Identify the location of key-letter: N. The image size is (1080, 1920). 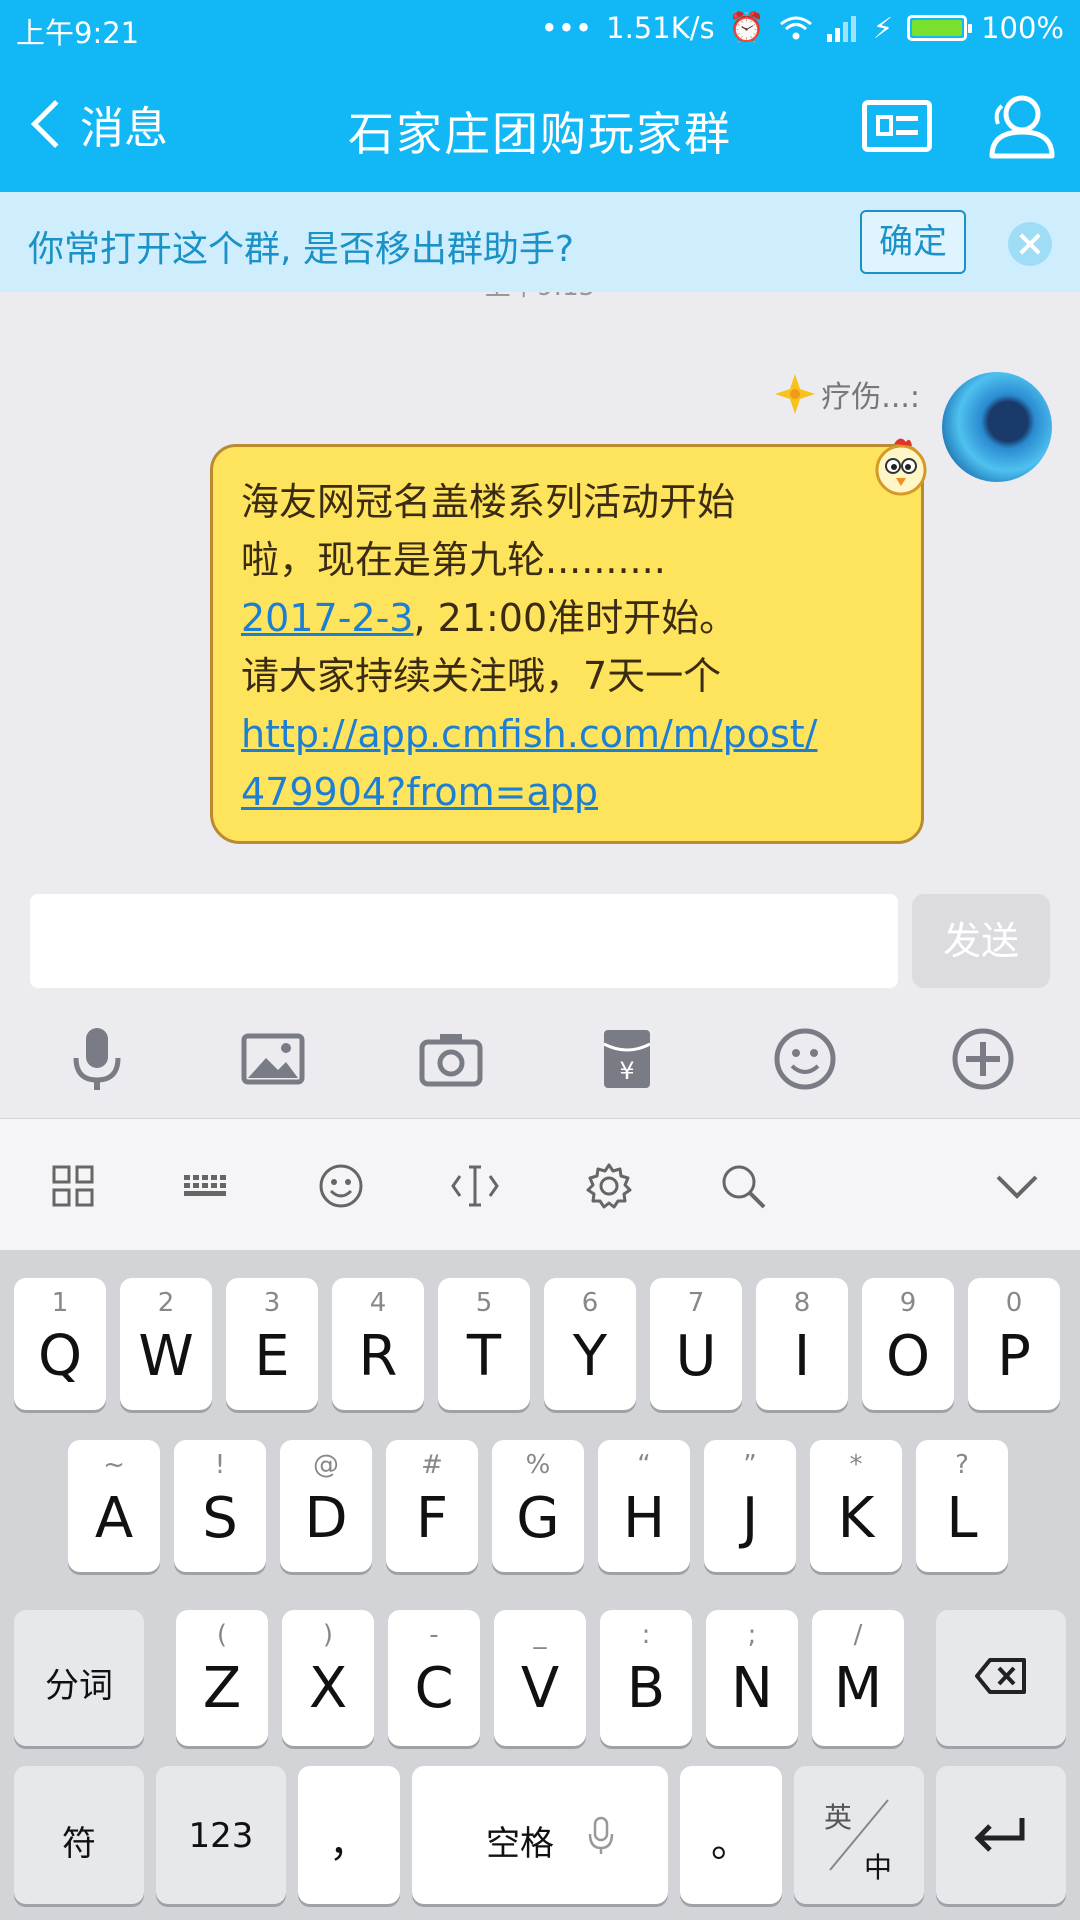
(752, 1688).